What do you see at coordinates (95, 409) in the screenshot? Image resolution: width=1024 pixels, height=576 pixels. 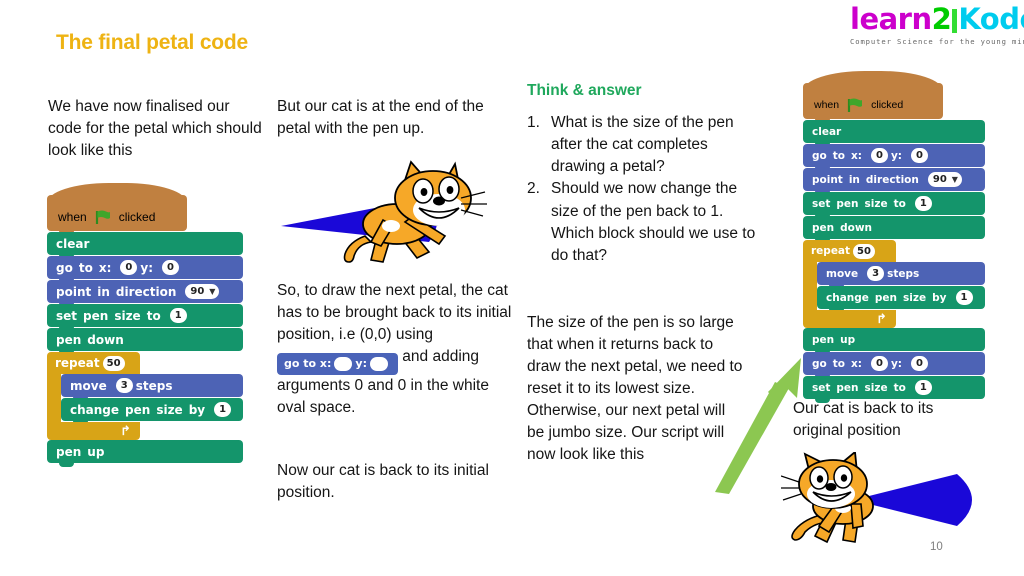 I see `block-label: change` at bounding box center [95, 409].